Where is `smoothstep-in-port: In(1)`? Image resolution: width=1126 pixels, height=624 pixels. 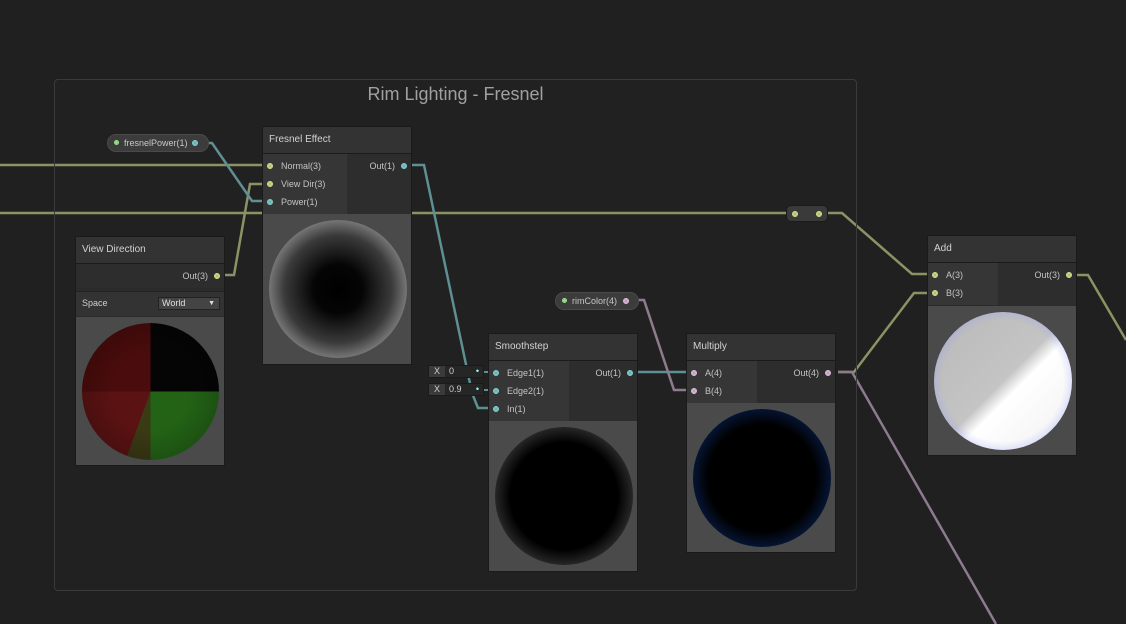
smoothstep-in-port: In(1) is located at coordinates (509, 409).